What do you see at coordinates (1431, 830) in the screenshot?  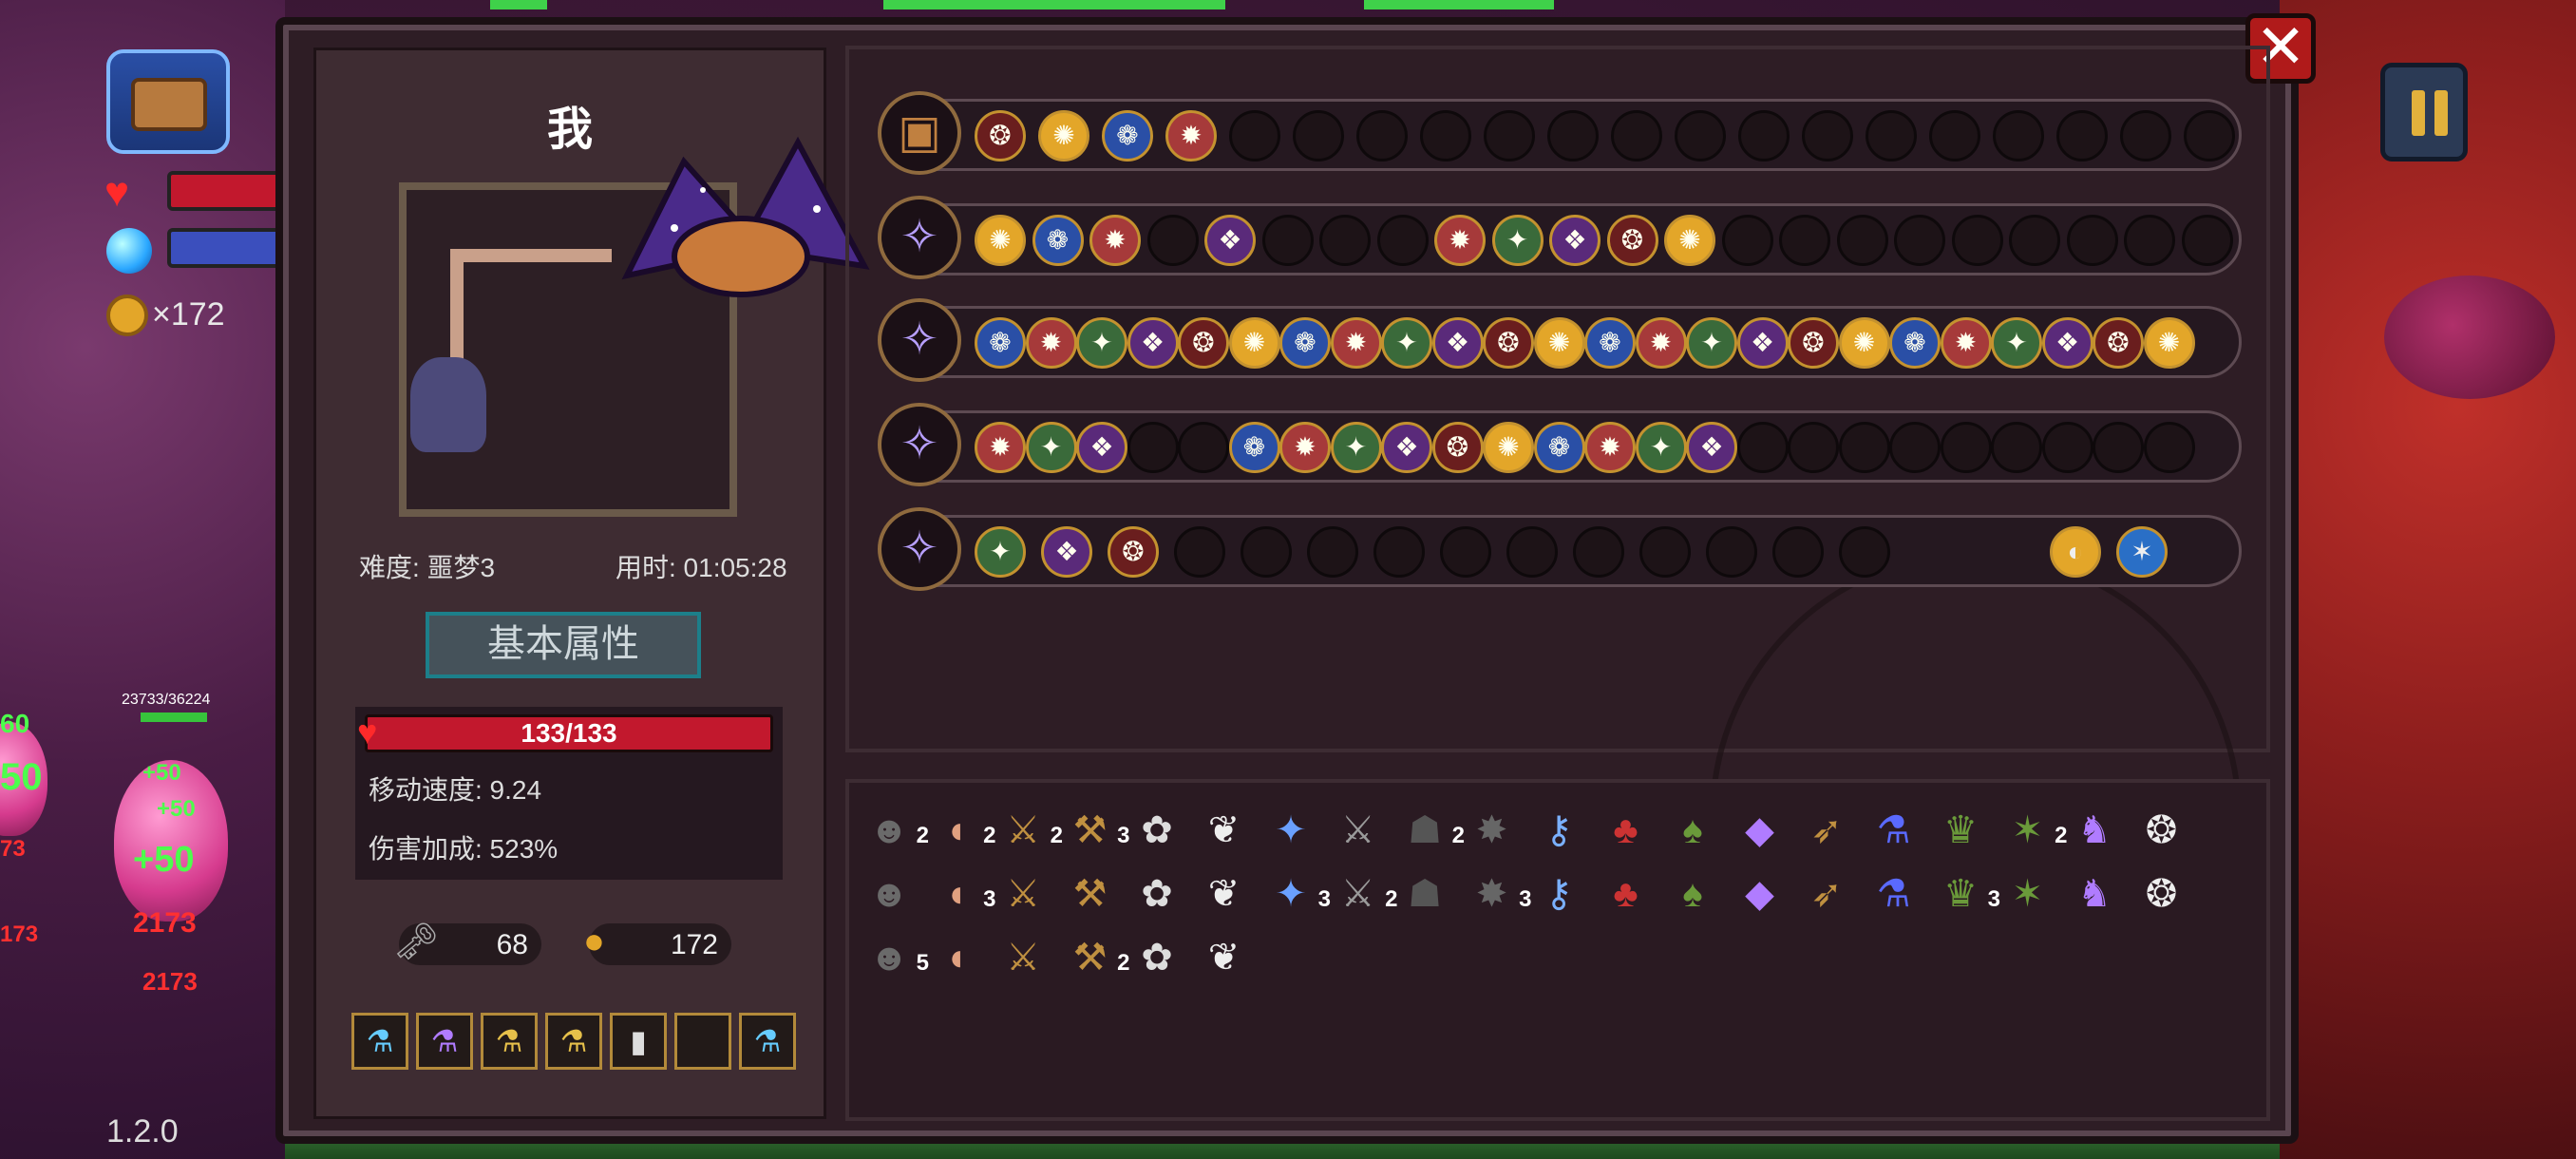 I see `inventory-item: ☗ 2` at bounding box center [1431, 830].